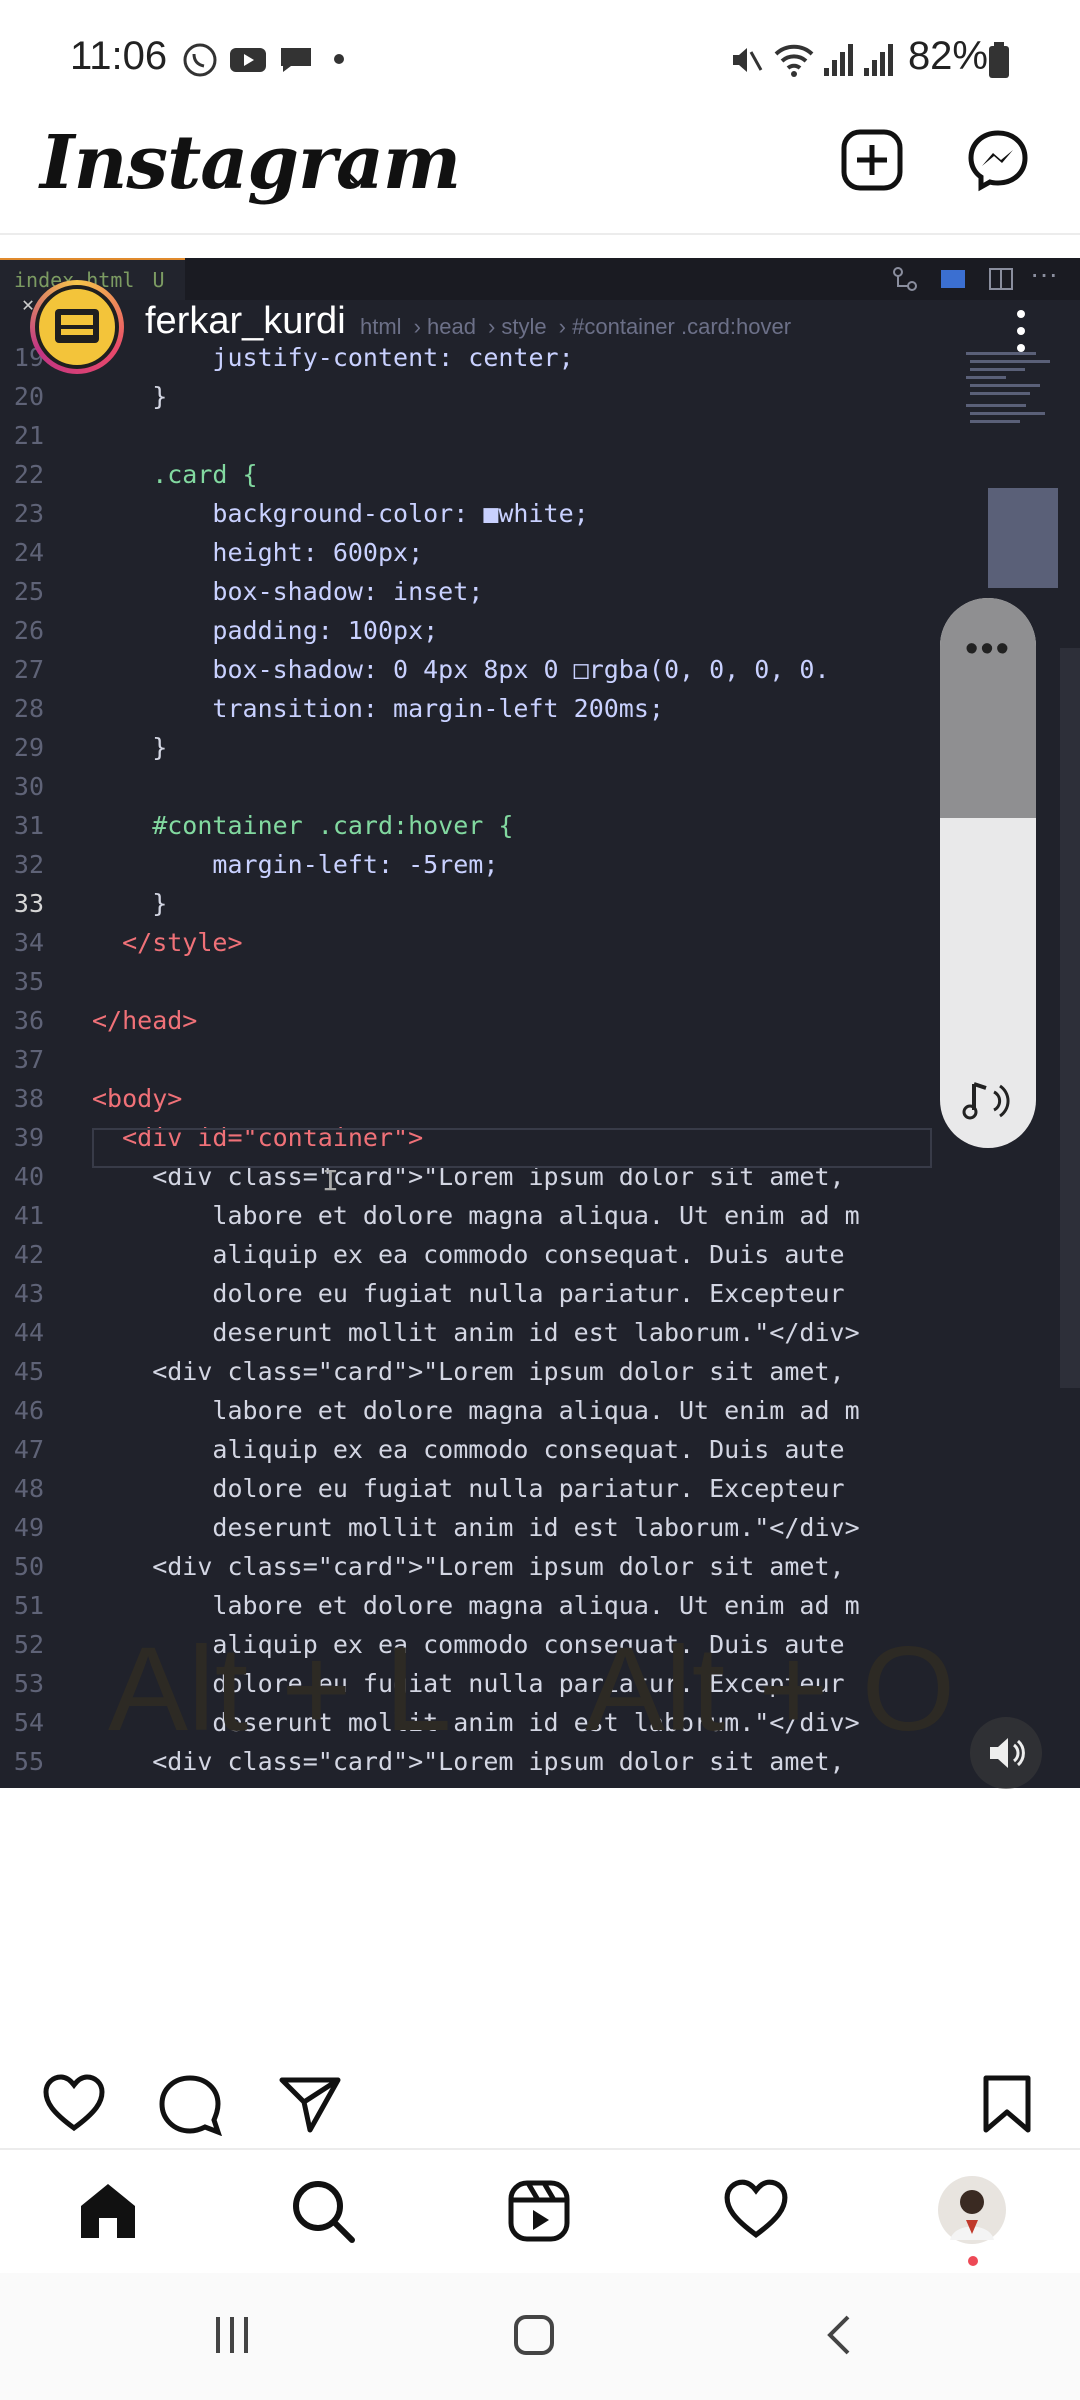 This screenshot has width=1080, height=2400. What do you see at coordinates (119, 56) in the screenshot?
I see `status-time: 11:06` at bounding box center [119, 56].